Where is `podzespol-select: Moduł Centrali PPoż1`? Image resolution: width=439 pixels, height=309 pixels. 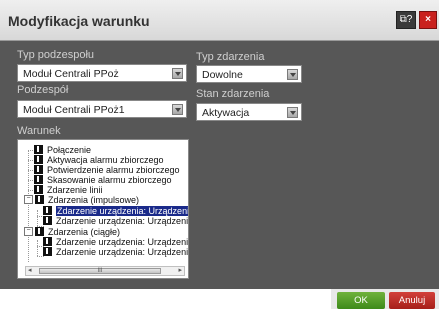 podzespol-select: Moduł Centrali PPoż1 is located at coordinates (102, 109).